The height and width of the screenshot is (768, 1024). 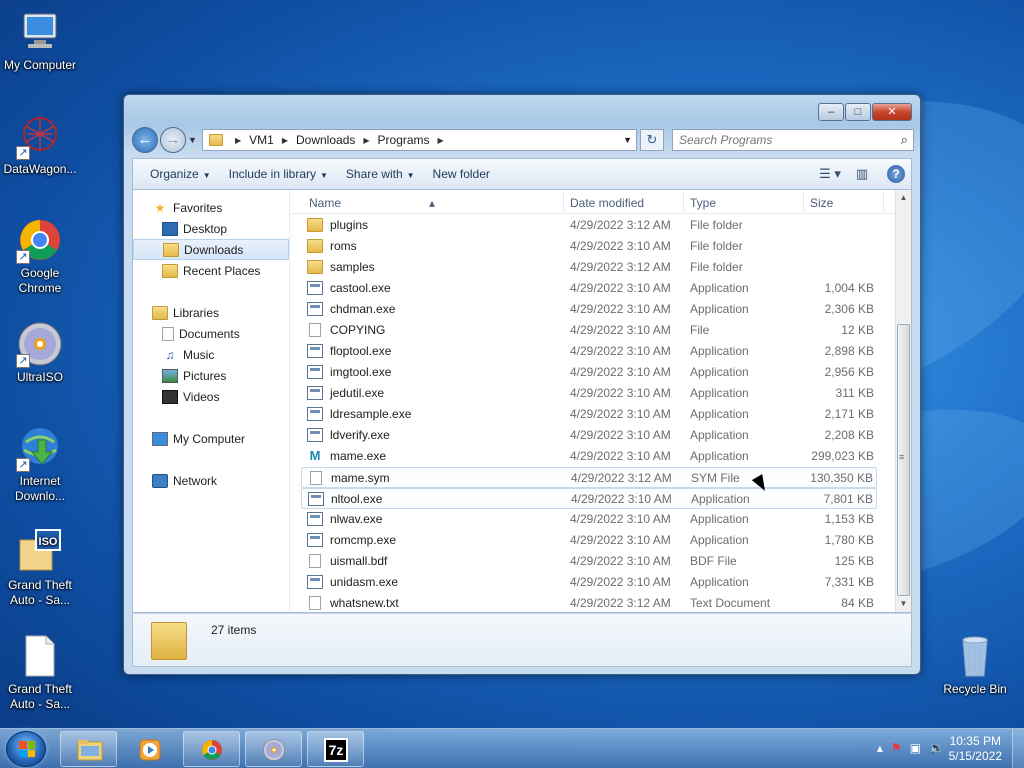 What do you see at coordinates (589, 225) in the screenshot?
I see `file-row: plugins 4/29/2022 3:12 AM File folder` at bounding box center [589, 225].